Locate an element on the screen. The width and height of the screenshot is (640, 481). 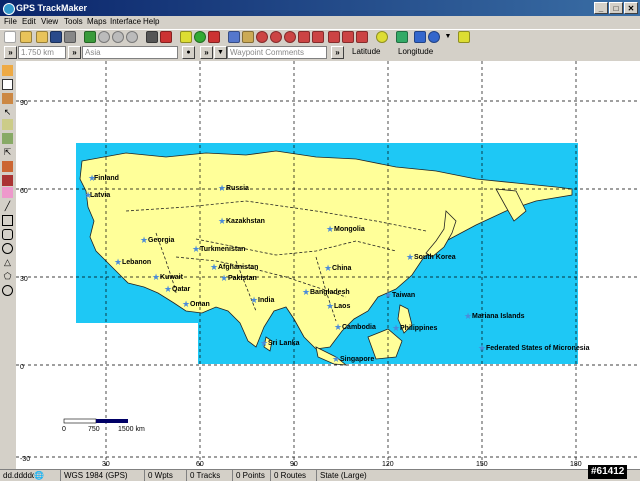
waypoint-comments-input: Waypoint Comments is located at coordinates (277, 52).